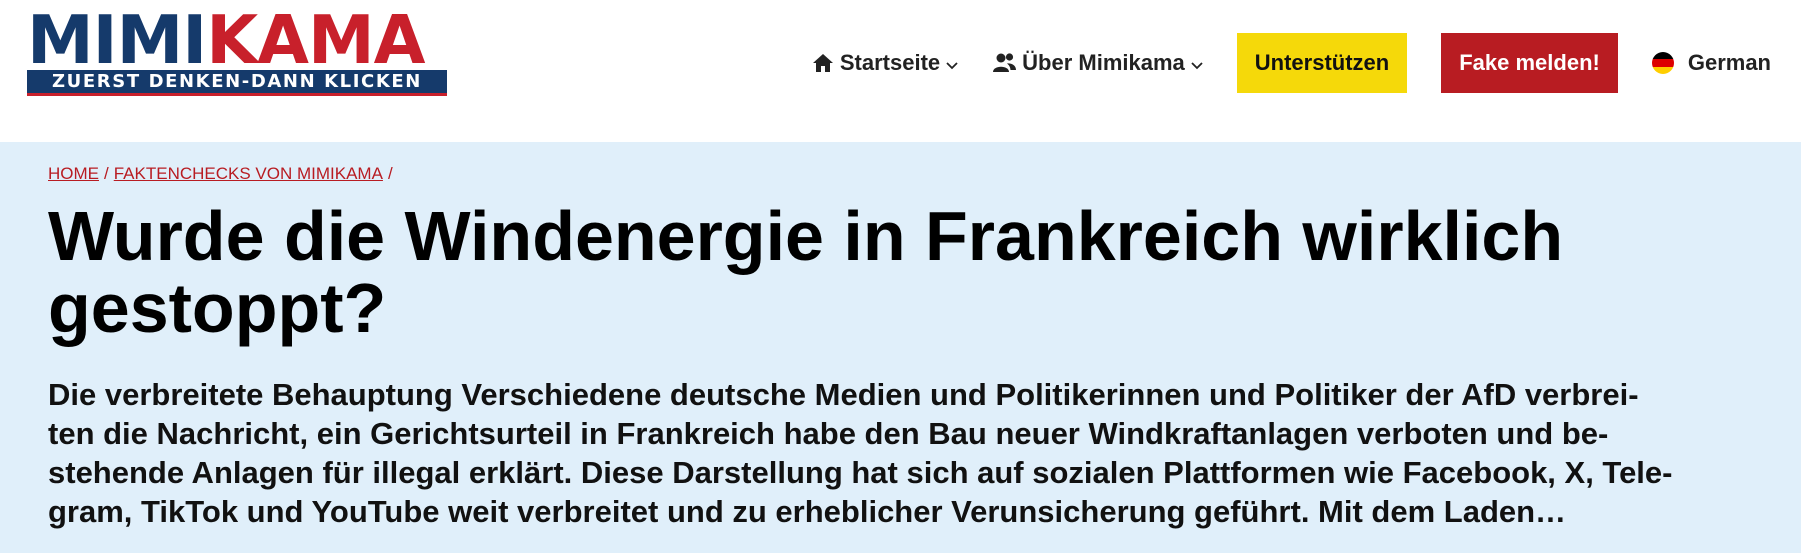 Image resolution: width=1801 pixels, height=553 pixels. I want to click on language-switcher: German, so click(1711, 63).